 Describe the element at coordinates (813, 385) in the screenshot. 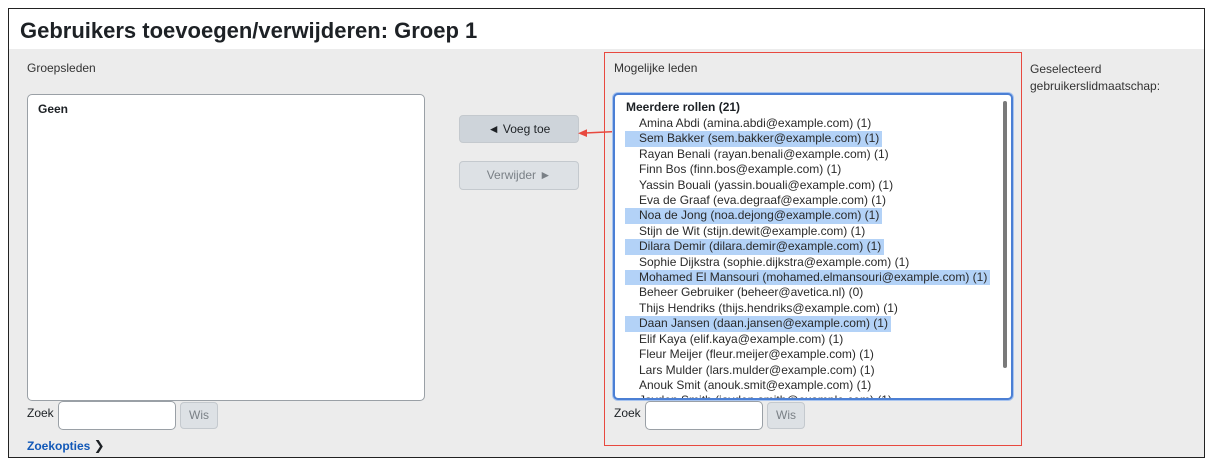

I see `user-option: Anouk Smit (anouk.smit@example.com) (1)` at that location.